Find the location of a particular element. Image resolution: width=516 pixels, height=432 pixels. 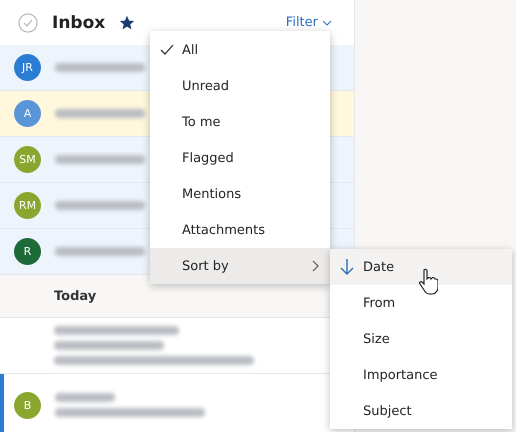

folder-title: Inbox is located at coordinates (79, 22).